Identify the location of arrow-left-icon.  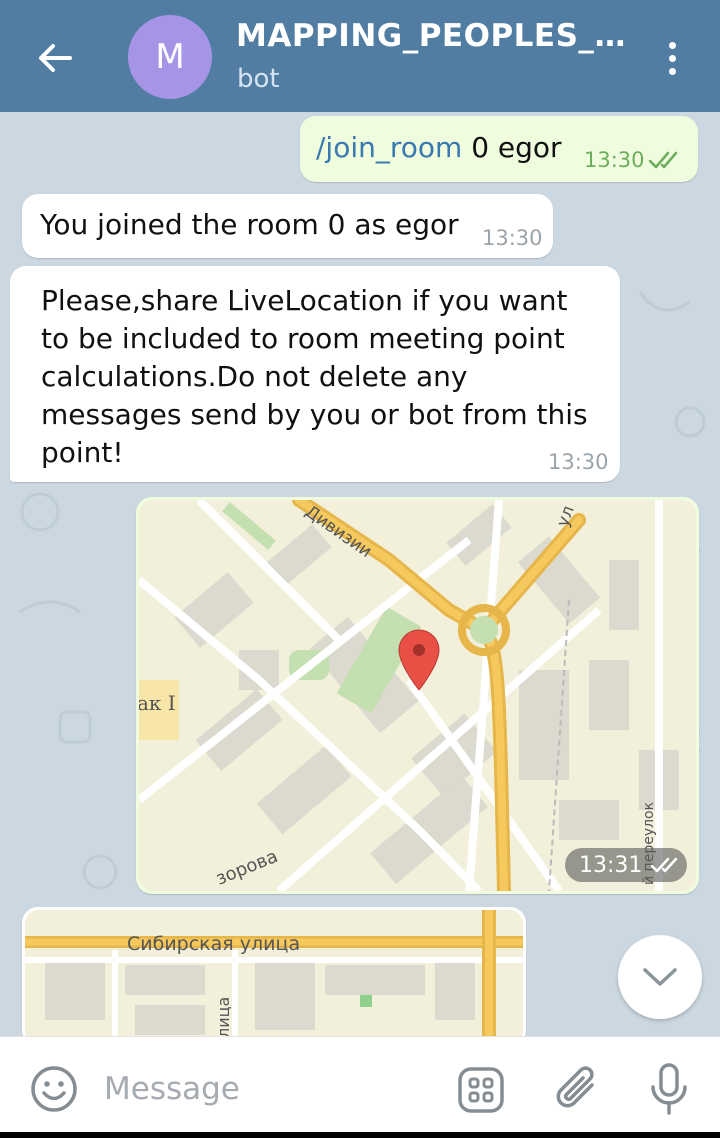
(55, 58).